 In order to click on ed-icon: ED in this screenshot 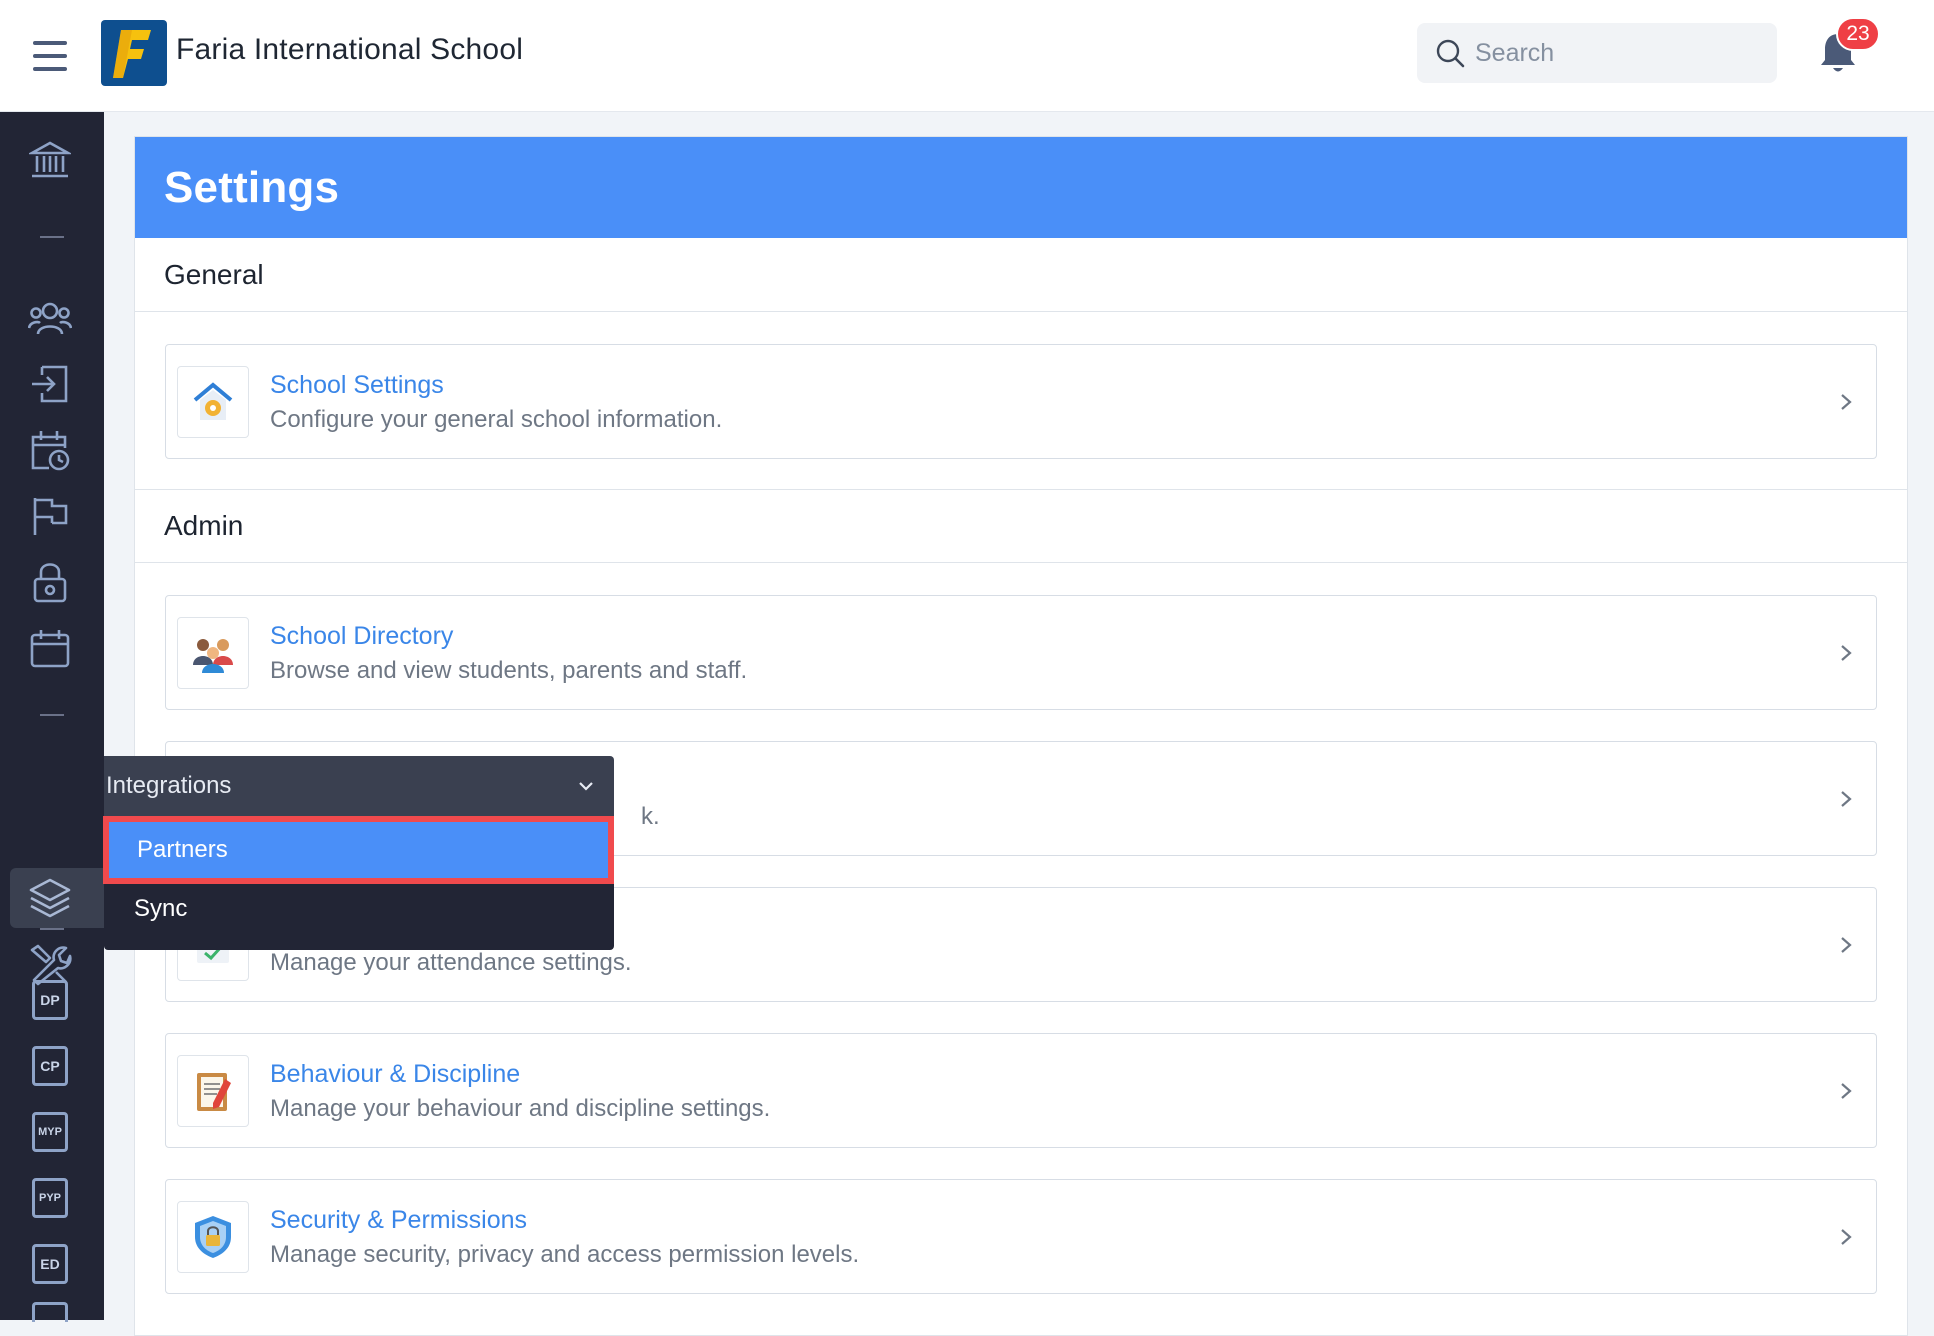, I will do `click(50, 1264)`.